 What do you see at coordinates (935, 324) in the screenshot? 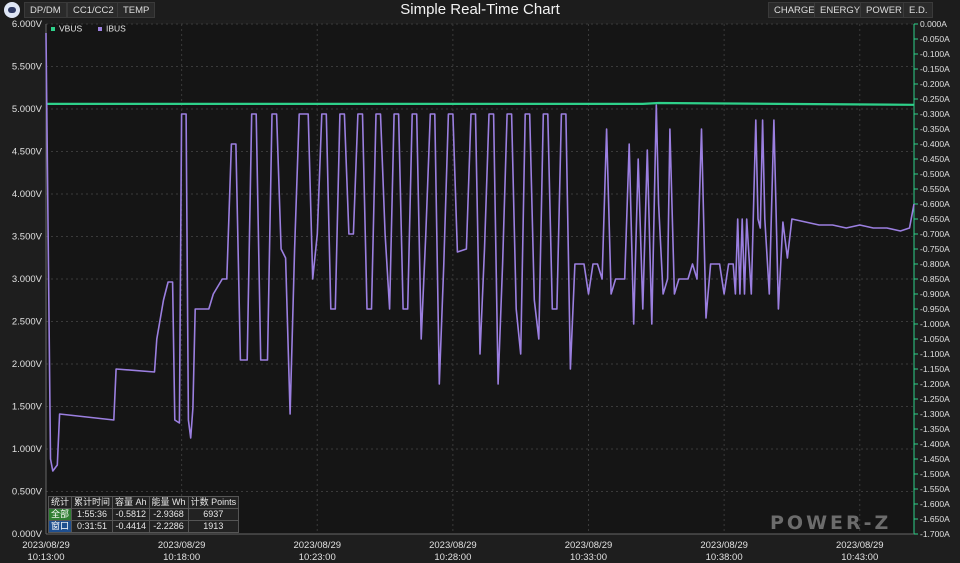
I see `y-right-tick-label: -1.000A` at bounding box center [935, 324].